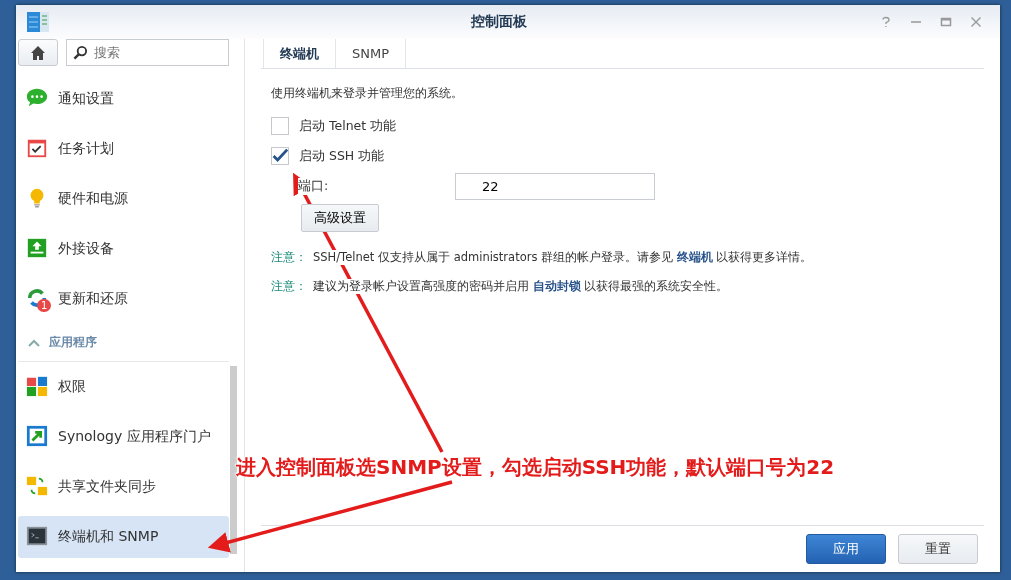 The image size is (1011, 580). What do you see at coordinates (86, 249) in the screenshot?
I see `item-label: 外接设备` at bounding box center [86, 249].